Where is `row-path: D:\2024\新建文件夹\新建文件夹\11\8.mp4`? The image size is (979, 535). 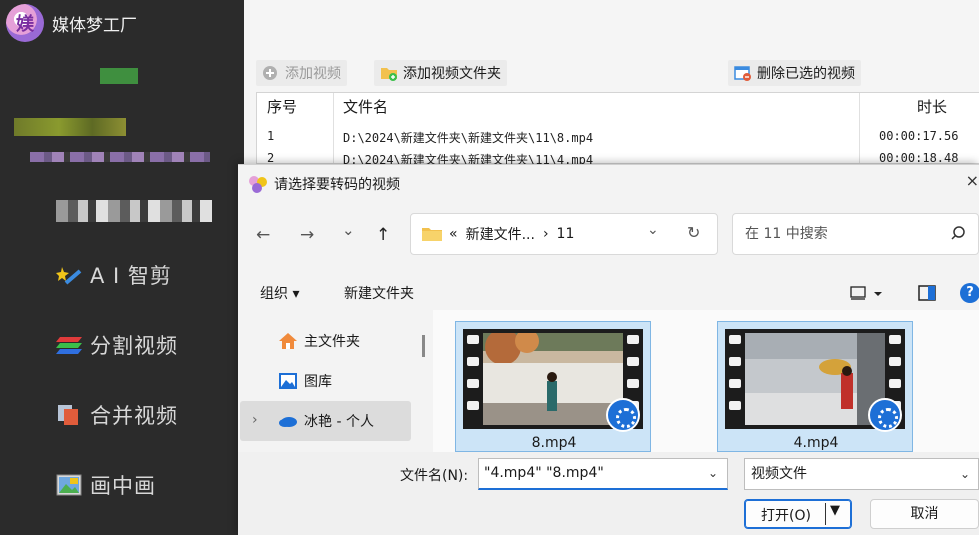
row-path: D:\2024\新建文件夹\新建文件夹\11\8.mp4 is located at coordinates (468, 138).